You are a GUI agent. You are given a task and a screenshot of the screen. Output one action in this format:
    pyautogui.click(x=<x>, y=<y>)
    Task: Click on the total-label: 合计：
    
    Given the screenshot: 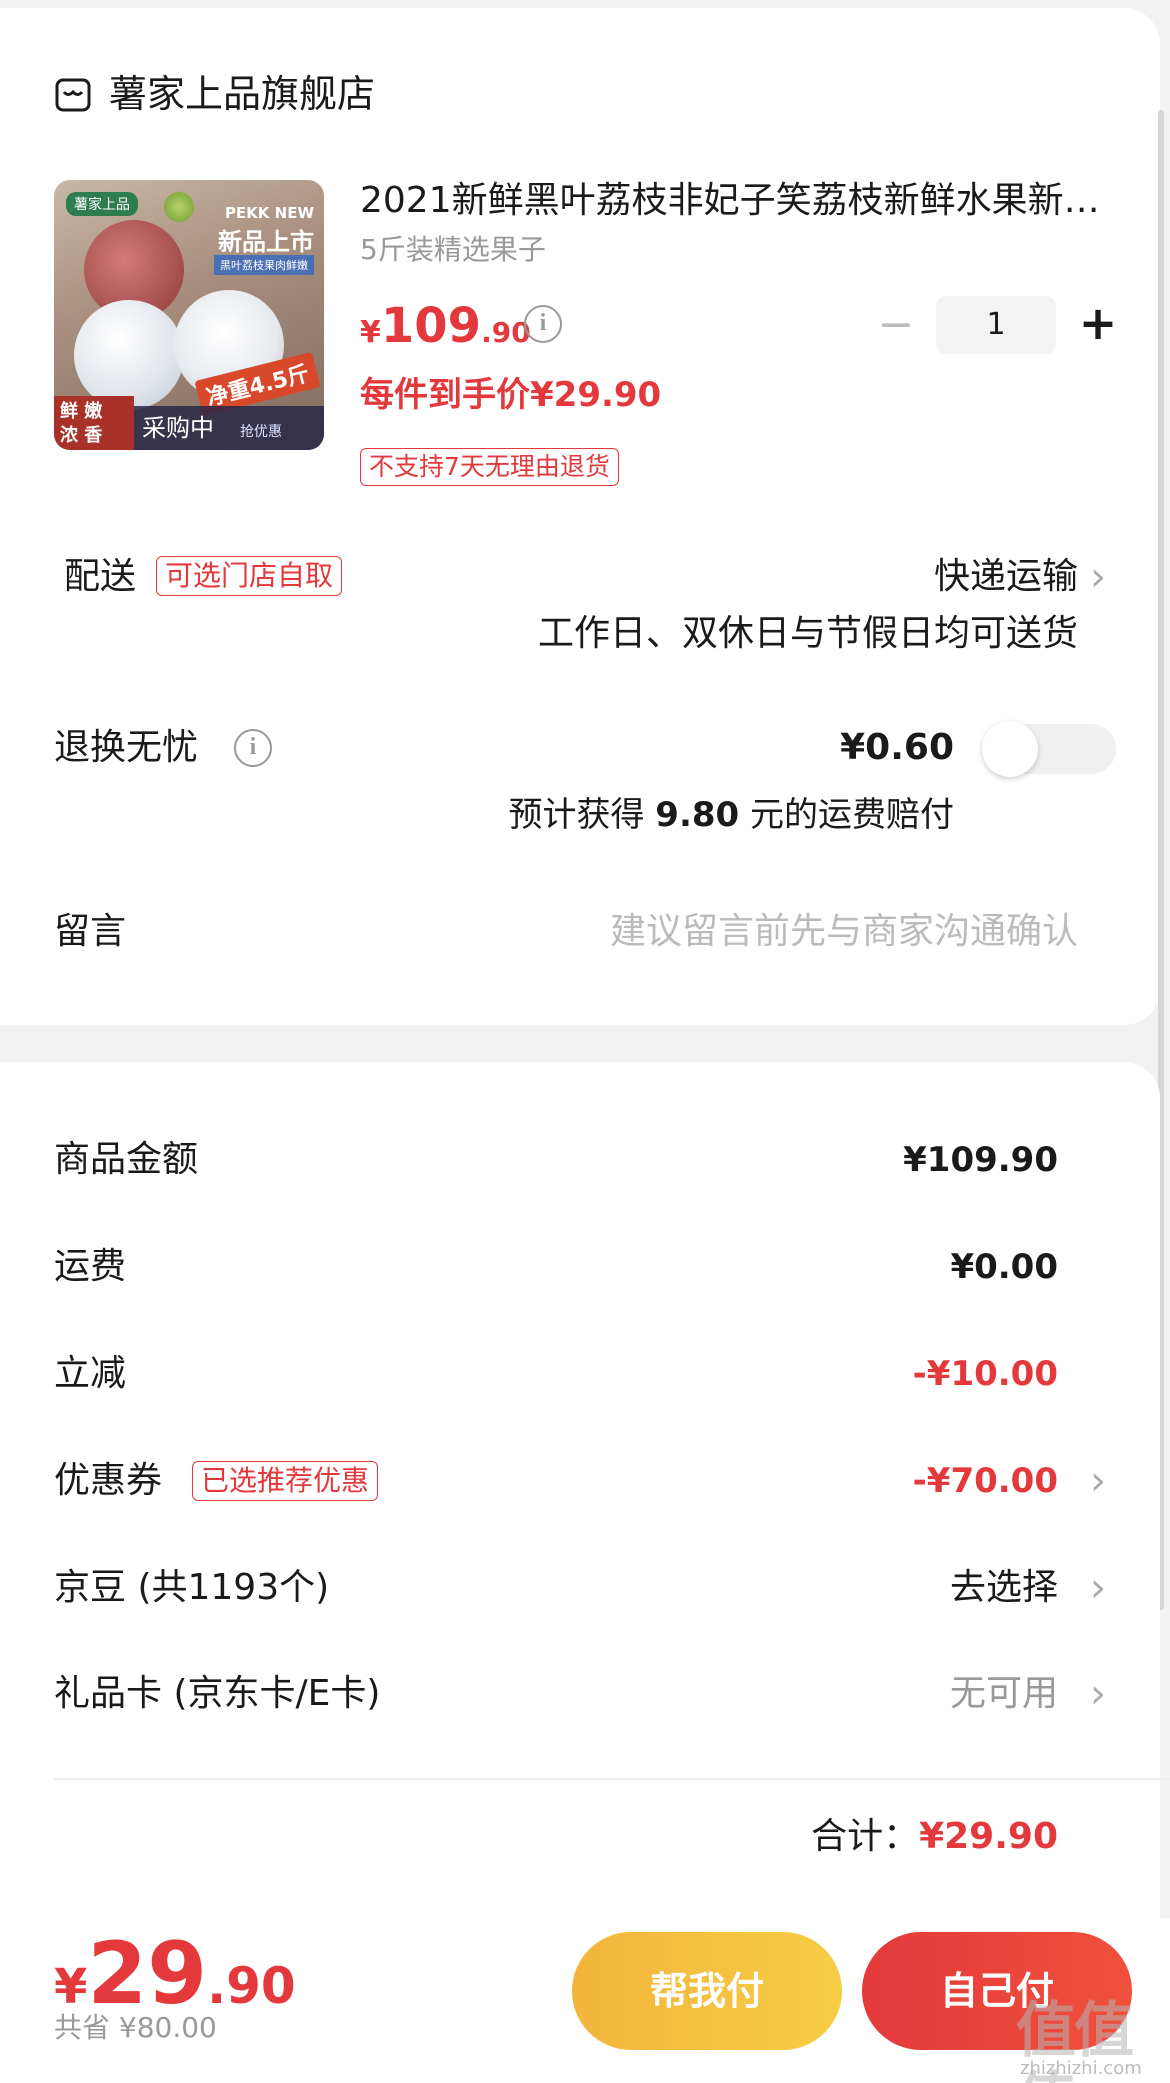 What is the action you would take?
    pyautogui.click(x=865, y=1836)
    